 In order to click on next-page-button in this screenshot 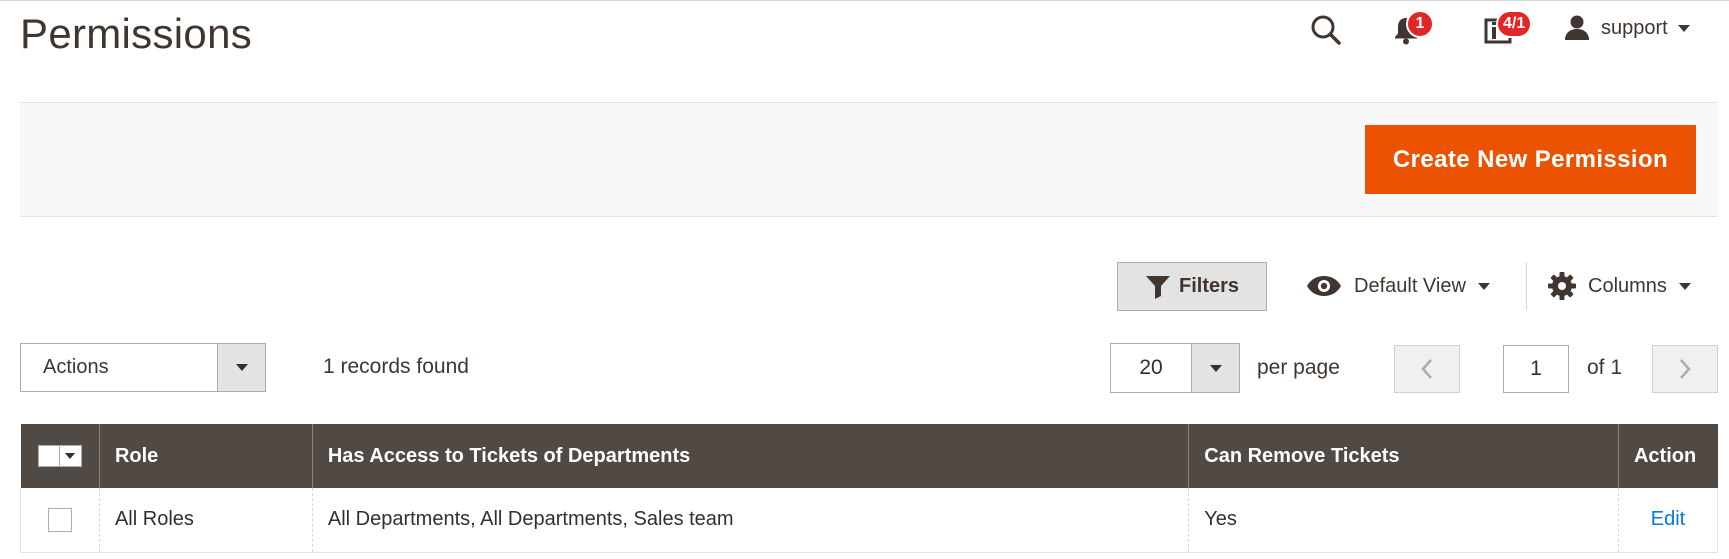, I will do `click(1685, 369)`.